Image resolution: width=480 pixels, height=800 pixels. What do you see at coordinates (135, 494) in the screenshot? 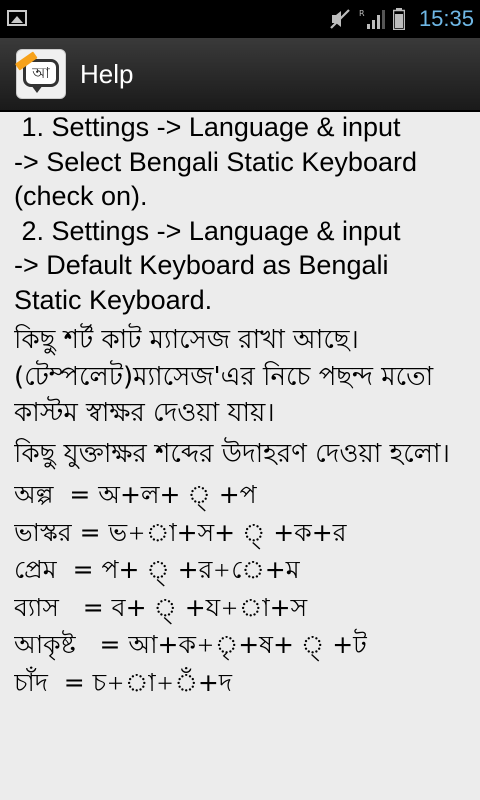
I see `example-line: অল্প = অ+ল+ ্ +প` at bounding box center [135, 494].